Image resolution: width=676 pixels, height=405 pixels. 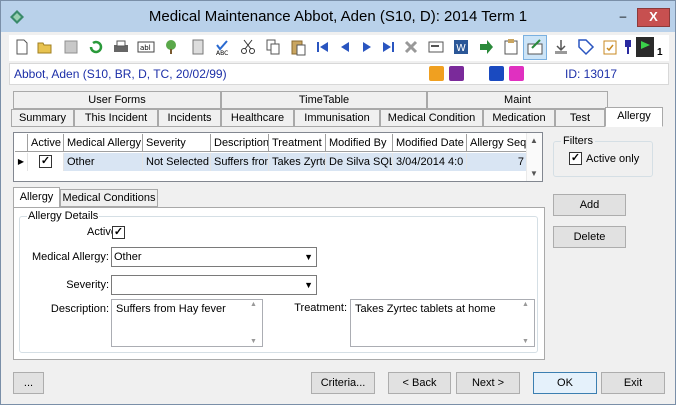 I want to click on form-icon, so click(x=436, y=47).